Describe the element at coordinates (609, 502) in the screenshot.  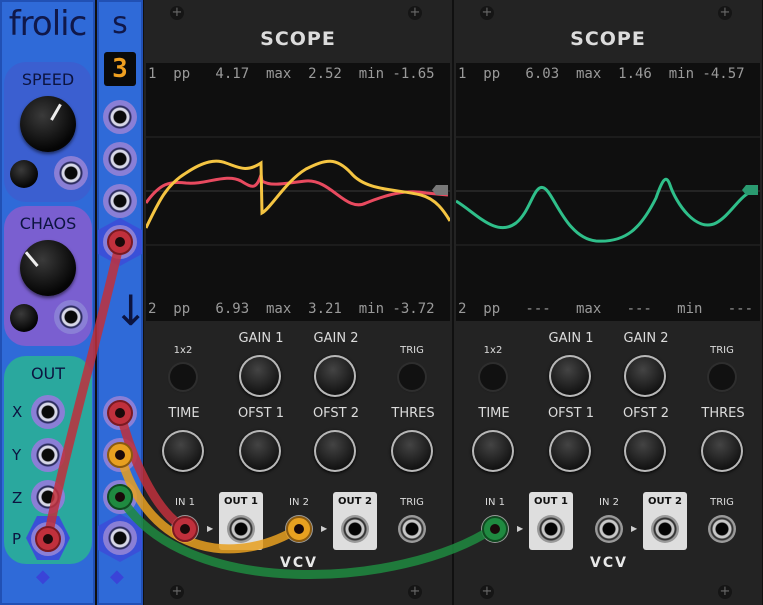
I see `in2-label: IN 2` at that location.